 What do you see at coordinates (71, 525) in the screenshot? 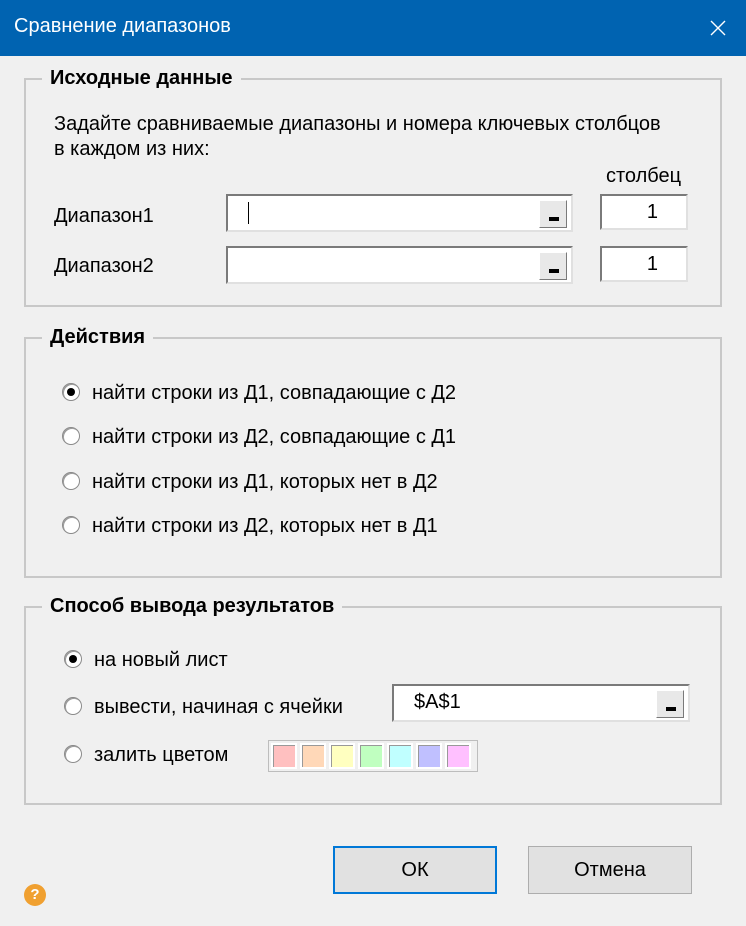
I see `action-option-4-radio` at bounding box center [71, 525].